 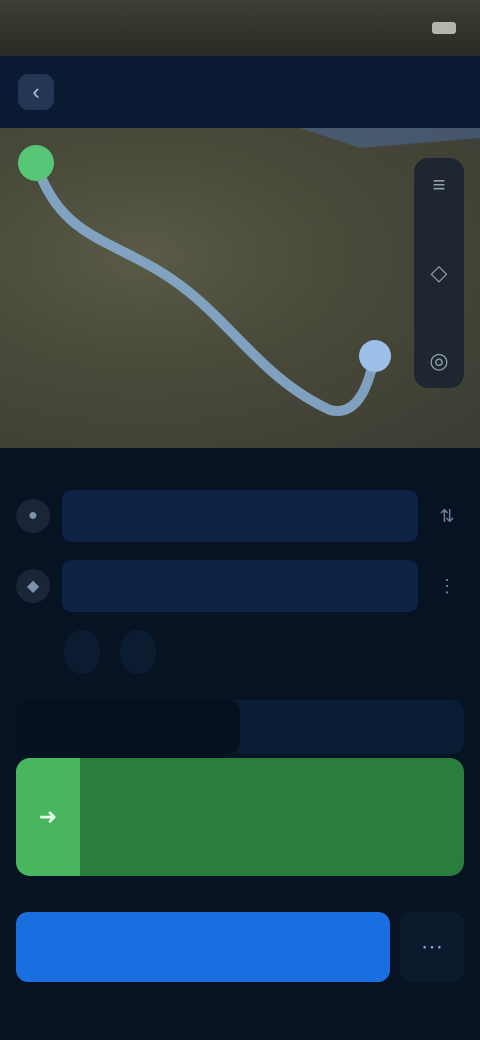 I want to click on mode-toggle, so click(x=240, y=727).